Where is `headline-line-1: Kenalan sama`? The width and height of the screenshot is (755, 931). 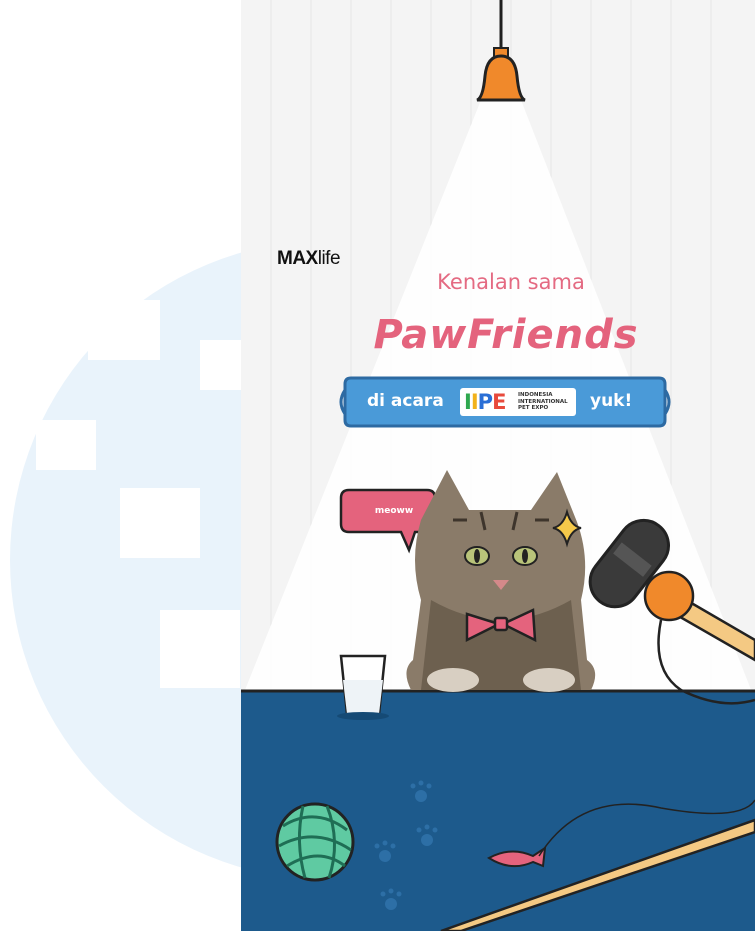
headline-line-1: Kenalan sama is located at coordinates (511, 282).